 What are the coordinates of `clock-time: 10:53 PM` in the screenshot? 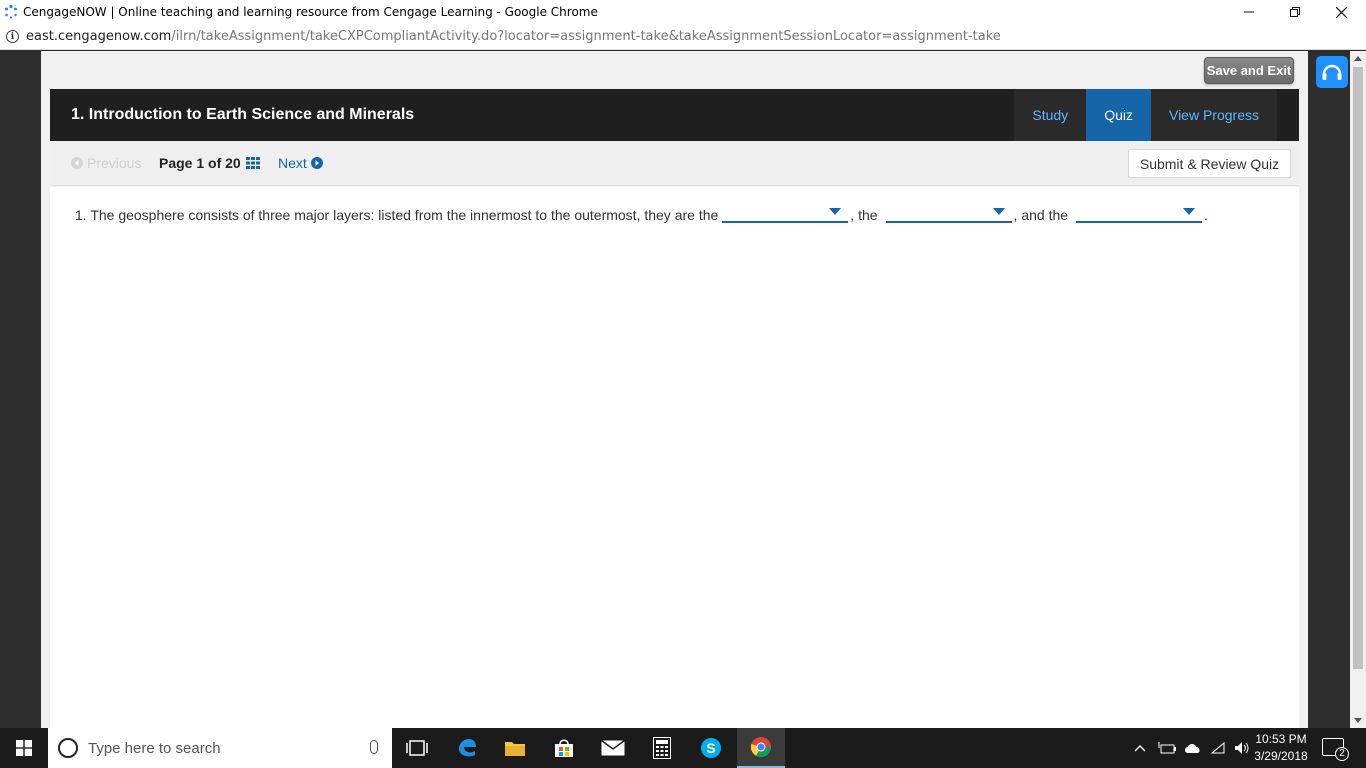 It's located at (1281, 739).